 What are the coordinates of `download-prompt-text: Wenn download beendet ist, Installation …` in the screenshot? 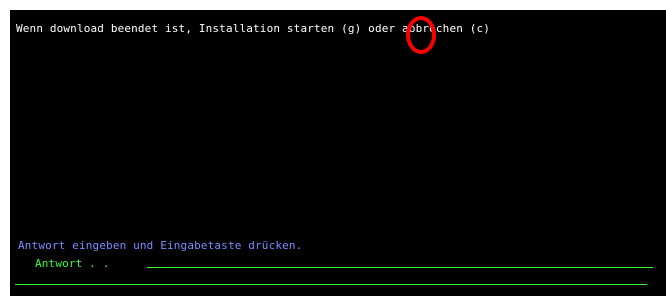 It's located at (253, 28).